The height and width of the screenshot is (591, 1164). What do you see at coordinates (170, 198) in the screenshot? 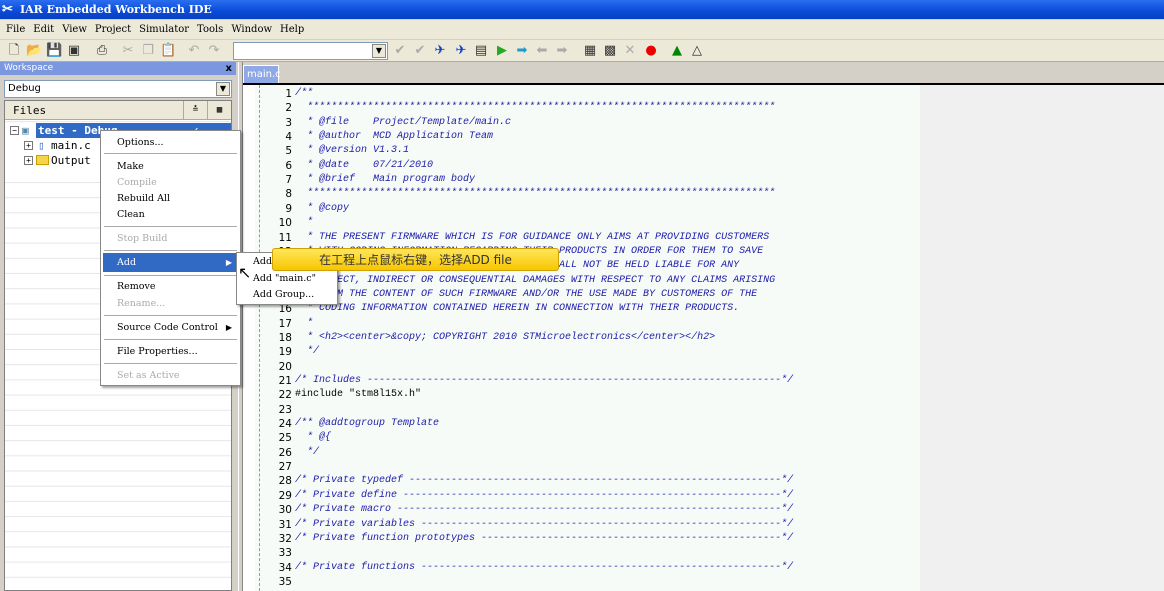
I see `menu-item-rebuild-all: Rebuild All` at bounding box center [170, 198].